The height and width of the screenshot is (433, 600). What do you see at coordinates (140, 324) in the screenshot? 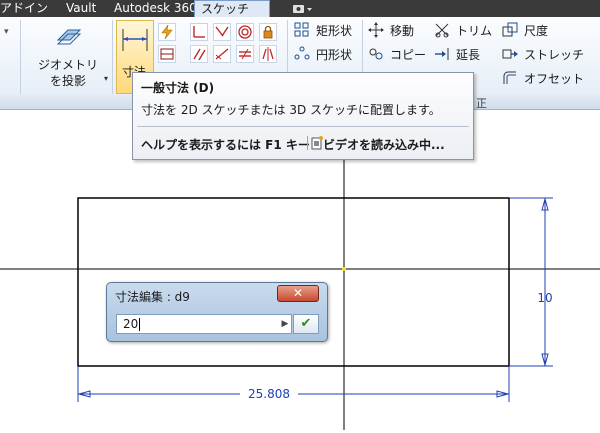
I see `text-cursor` at bounding box center [140, 324].